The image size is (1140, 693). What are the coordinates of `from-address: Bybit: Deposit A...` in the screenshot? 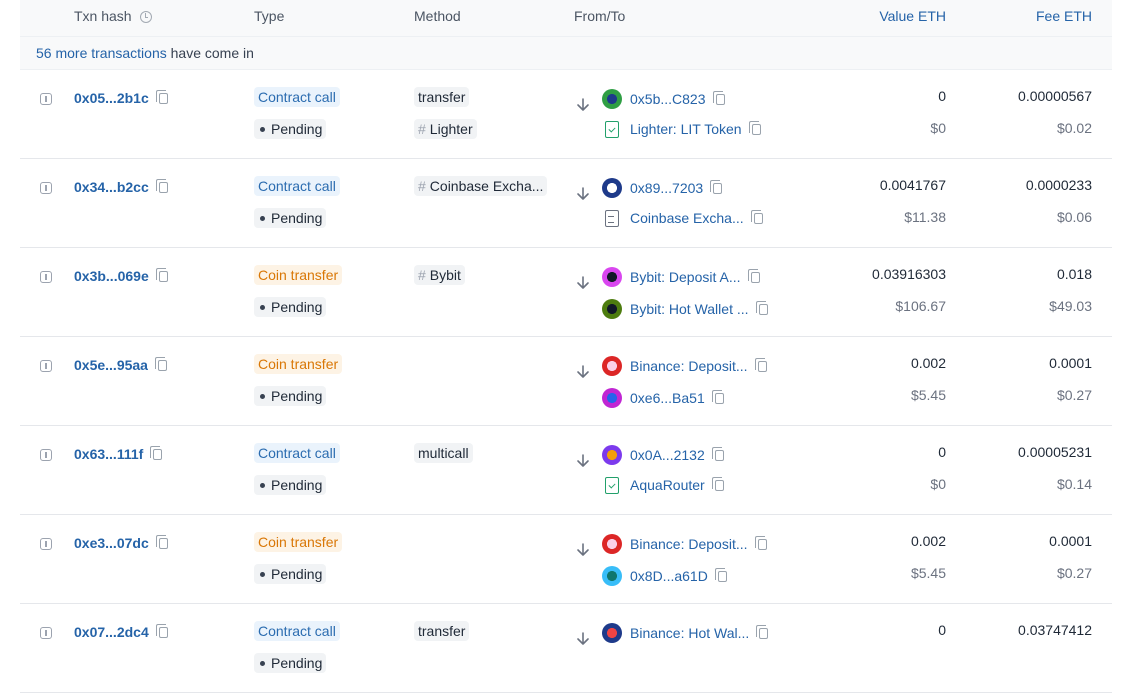 It's located at (681, 277).